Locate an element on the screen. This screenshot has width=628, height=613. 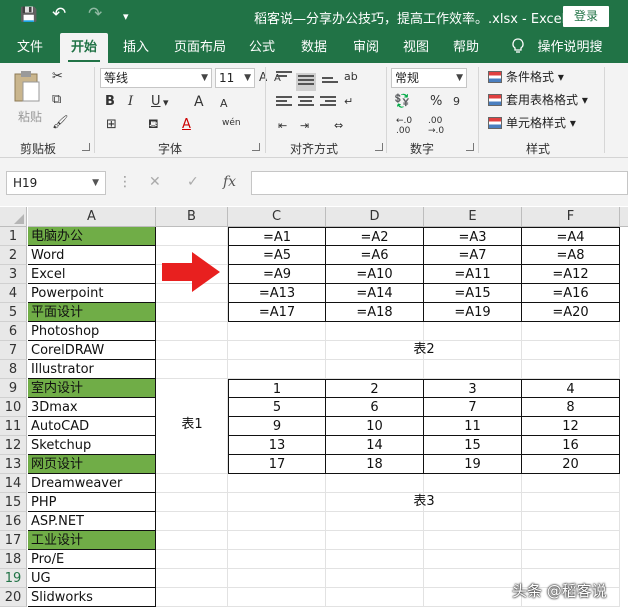
cell-e5: =A19 is located at coordinates (473, 312).